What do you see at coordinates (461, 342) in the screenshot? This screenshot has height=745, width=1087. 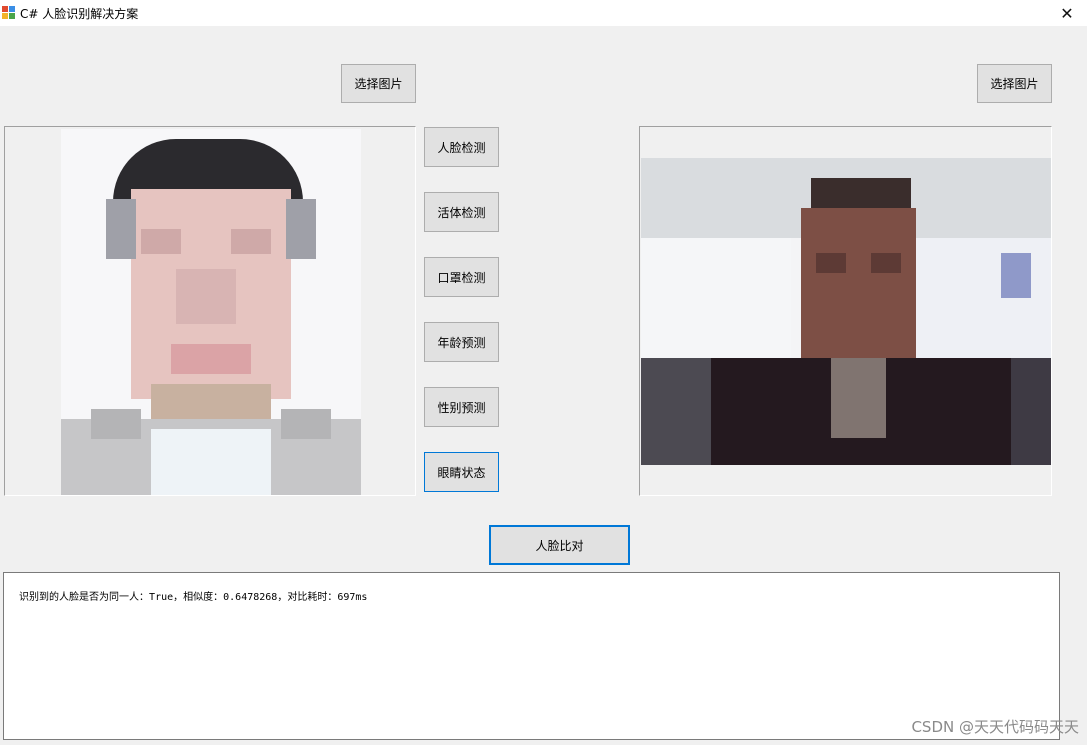 I see `age-predict-button: 年龄预测` at bounding box center [461, 342].